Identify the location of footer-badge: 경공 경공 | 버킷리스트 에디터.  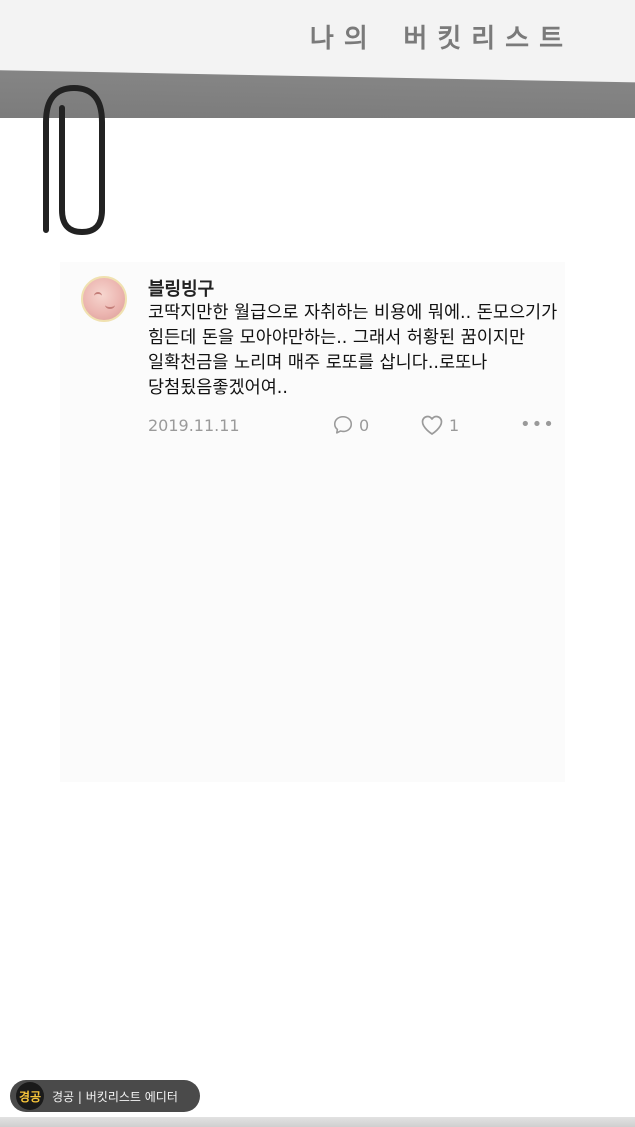
(105, 1096).